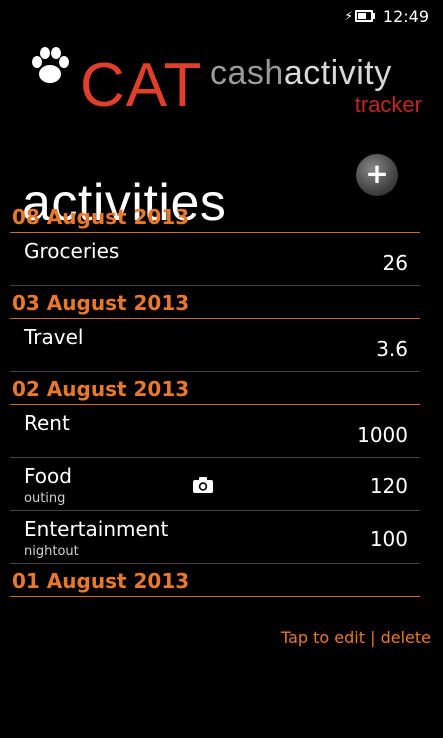 This screenshot has height=738, width=443. Describe the element at coordinates (72, 251) in the screenshot. I see `item-name: Groceries` at that location.